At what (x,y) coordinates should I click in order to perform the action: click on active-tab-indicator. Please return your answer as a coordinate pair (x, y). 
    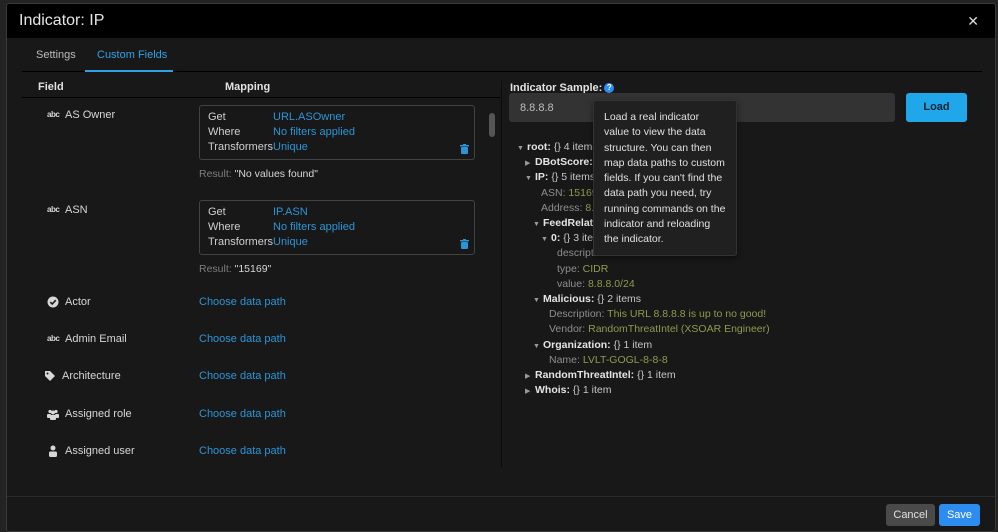
    Looking at the image, I should click on (129, 71).